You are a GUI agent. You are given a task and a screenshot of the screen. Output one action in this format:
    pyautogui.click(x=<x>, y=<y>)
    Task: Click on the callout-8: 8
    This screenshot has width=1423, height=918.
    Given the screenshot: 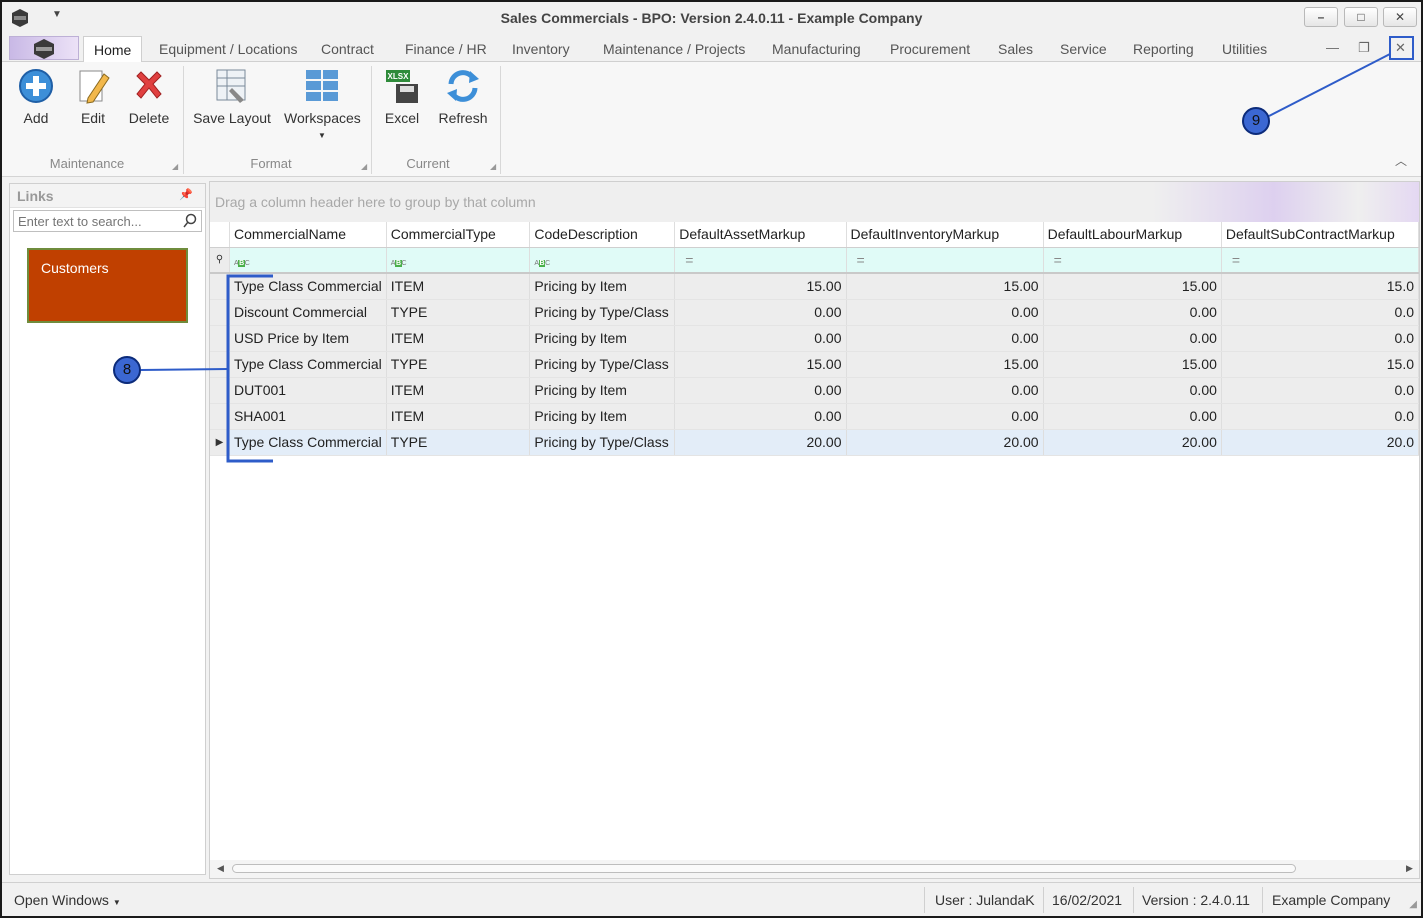 What is the action you would take?
    pyautogui.click(x=127, y=370)
    